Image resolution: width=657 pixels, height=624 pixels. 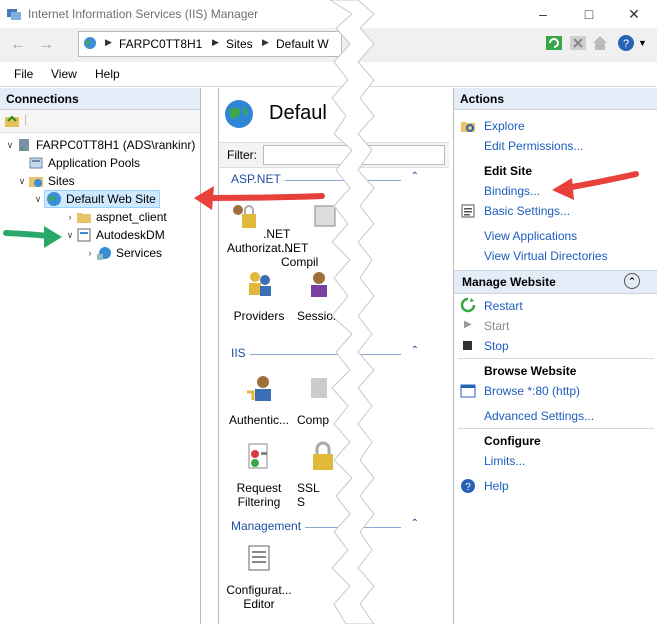 What do you see at coordinates (242, 155) in the screenshot?
I see `filter-label: Filter:` at bounding box center [242, 155].